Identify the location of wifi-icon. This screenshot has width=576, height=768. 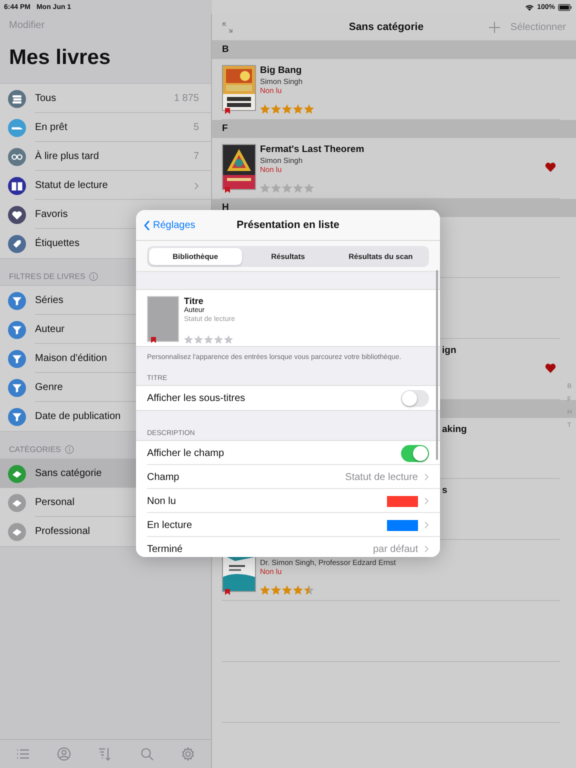
(529, 7).